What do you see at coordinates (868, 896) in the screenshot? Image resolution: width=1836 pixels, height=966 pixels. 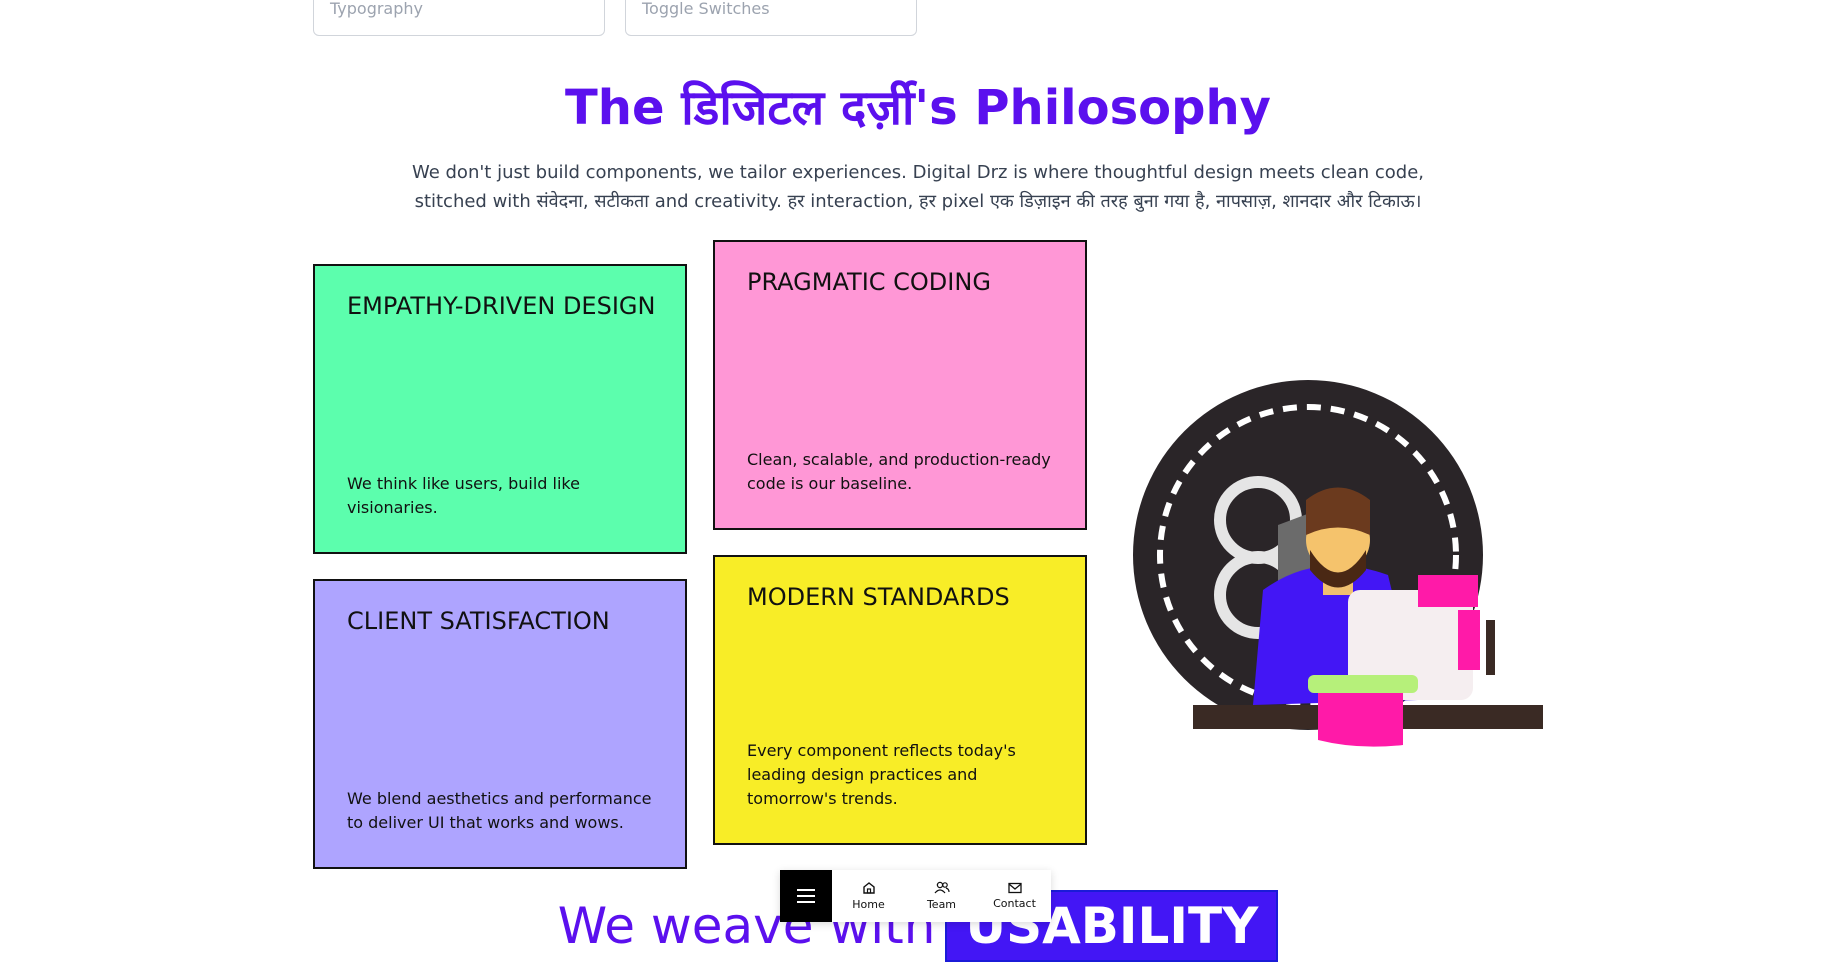 I see `nav-home: Home` at bounding box center [868, 896].